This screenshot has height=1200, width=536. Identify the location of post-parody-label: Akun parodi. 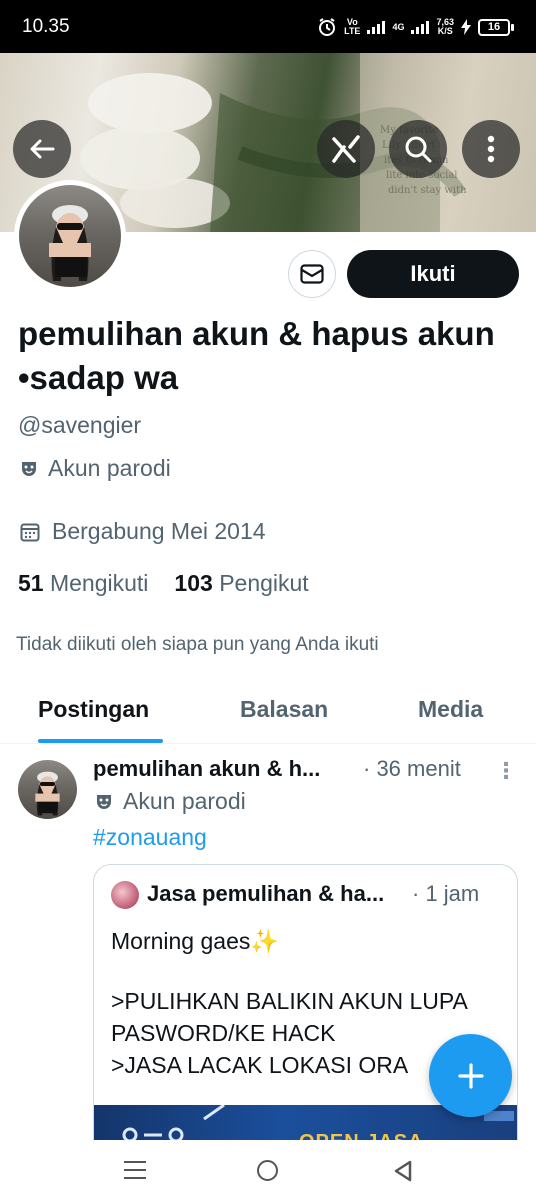
(170, 801).